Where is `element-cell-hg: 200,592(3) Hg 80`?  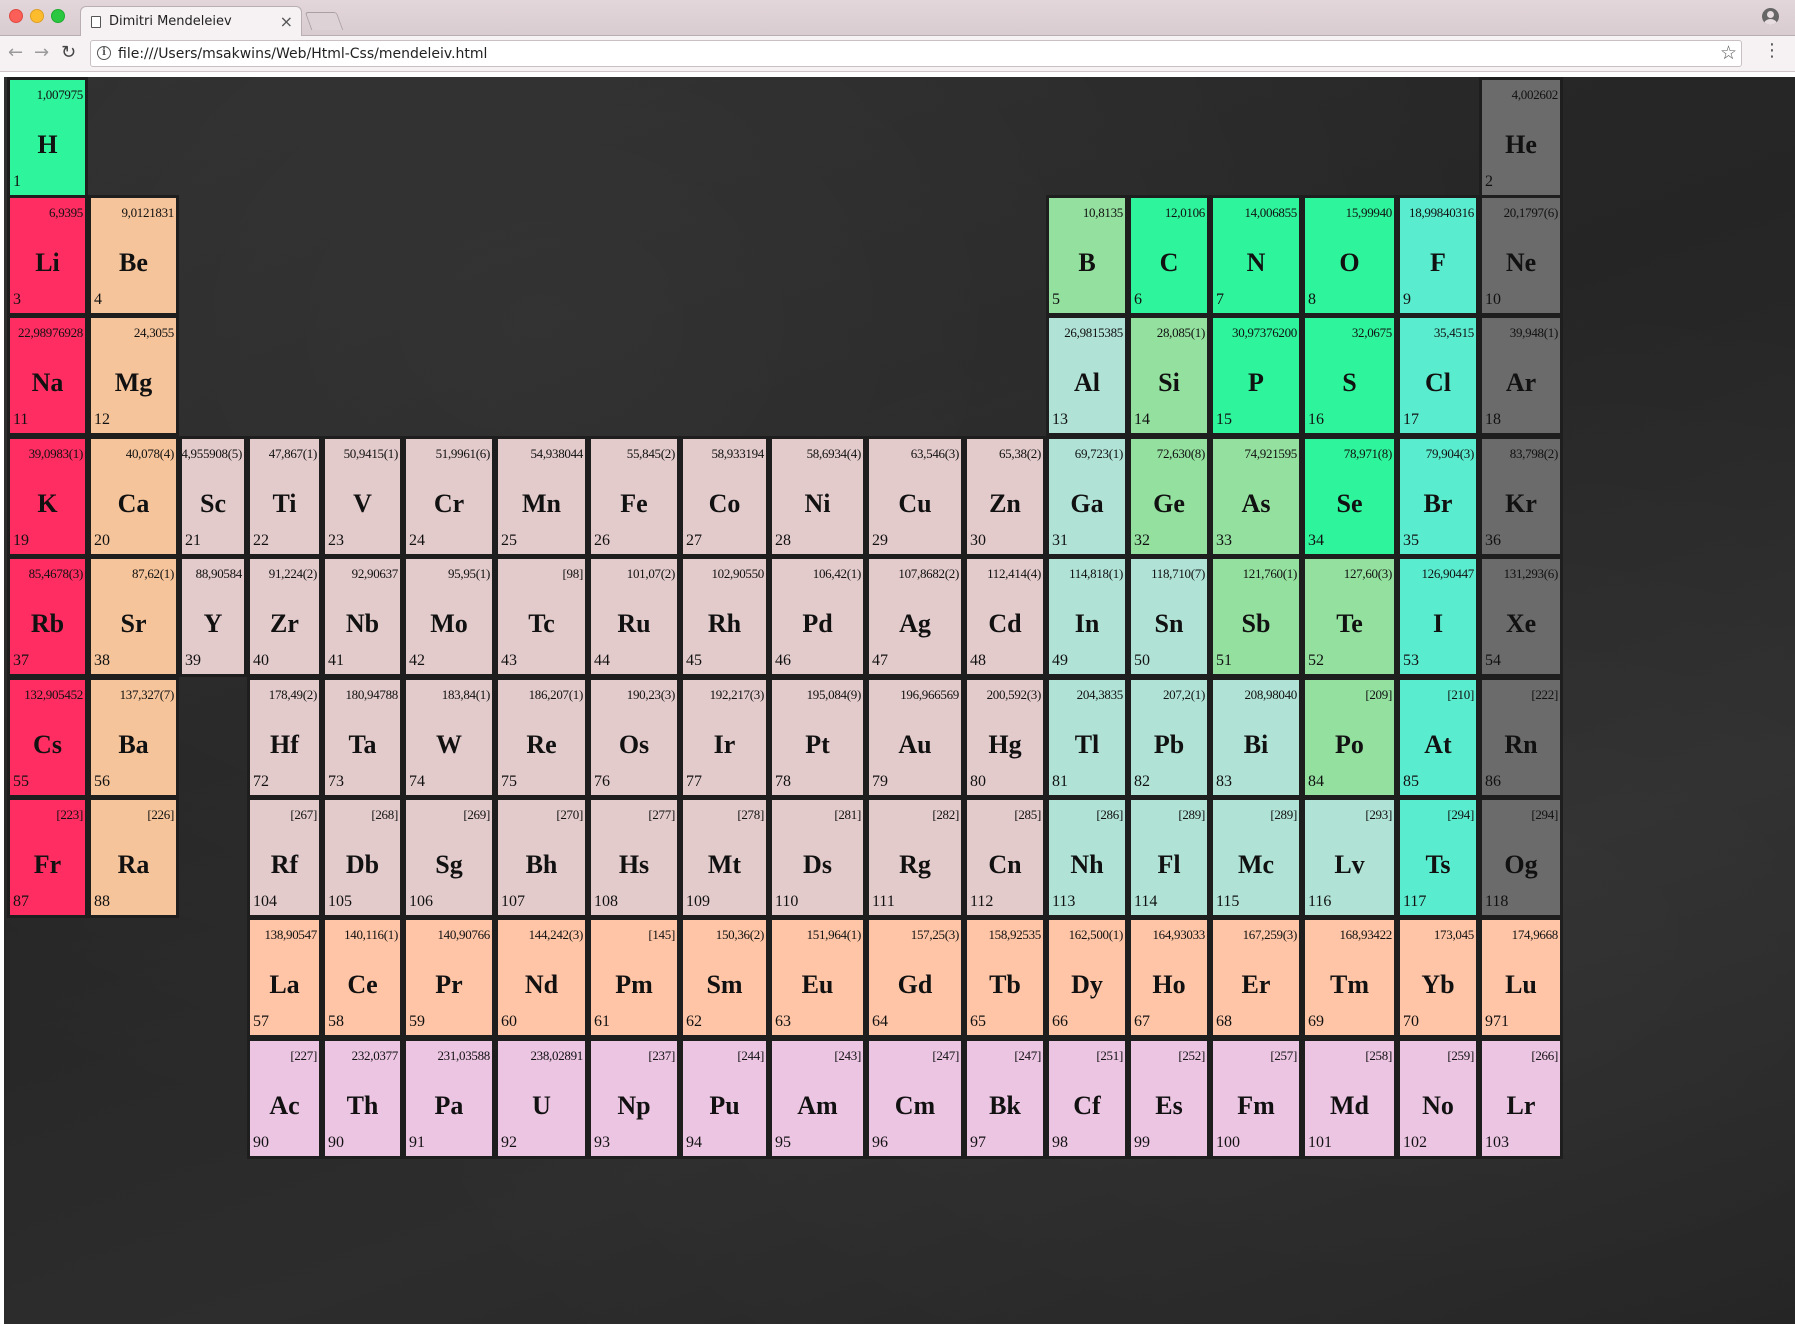
element-cell-hg: 200,592(3) Hg 80 is located at coordinates (1005, 737).